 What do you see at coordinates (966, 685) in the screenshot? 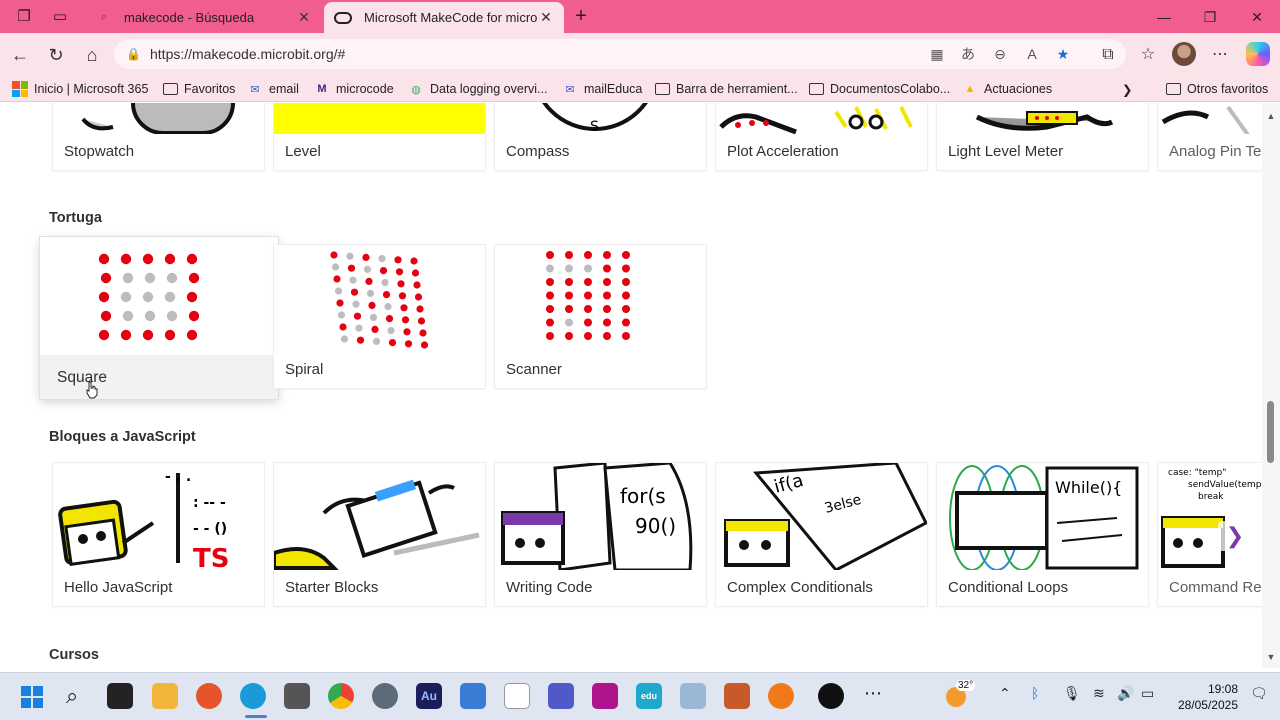
I see `weather-temperature: 32°` at bounding box center [966, 685].